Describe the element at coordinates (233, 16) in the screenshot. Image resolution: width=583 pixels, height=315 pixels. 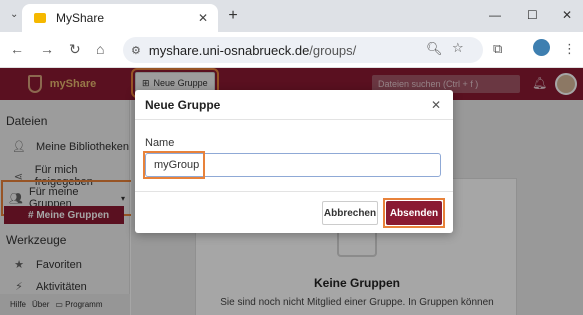
I see `new-tab-button: +` at that location.